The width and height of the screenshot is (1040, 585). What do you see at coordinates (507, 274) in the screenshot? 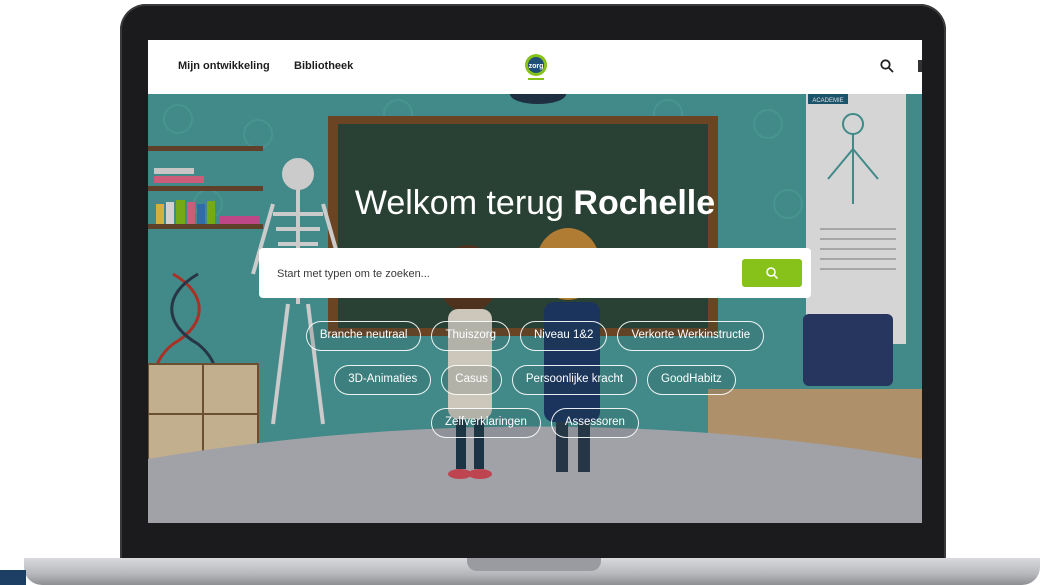
I see `search-input` at bounding box center [507, 274].